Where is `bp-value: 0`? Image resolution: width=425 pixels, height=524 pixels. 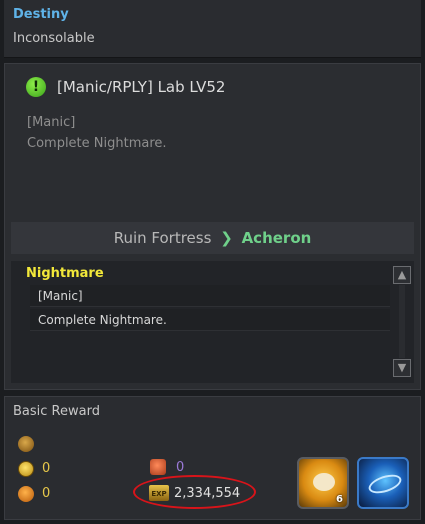
bp-value: 0 is located at coordinates (180, 467).